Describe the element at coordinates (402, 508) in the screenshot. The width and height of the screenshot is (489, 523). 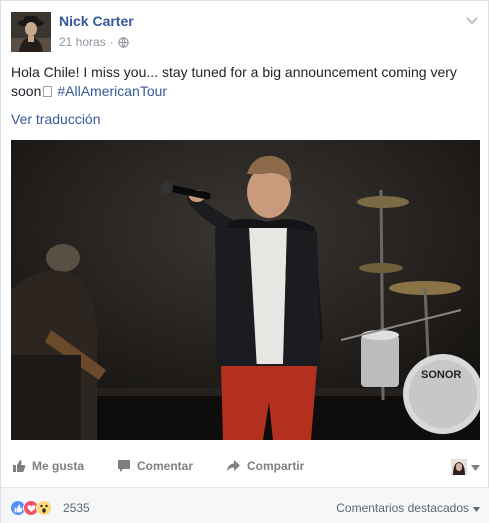
I see `comment-ranking-label: Comentarios destacados` at that location.